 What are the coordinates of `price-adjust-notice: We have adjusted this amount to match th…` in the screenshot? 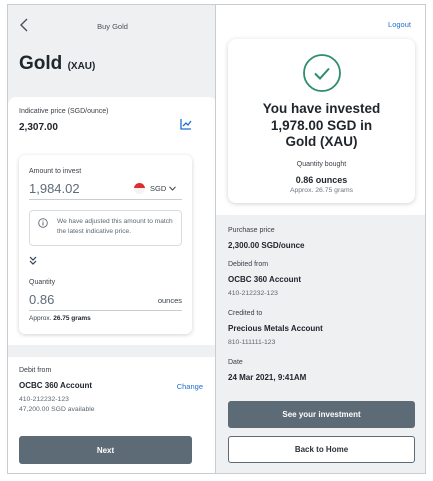 It's located at (105, 228).